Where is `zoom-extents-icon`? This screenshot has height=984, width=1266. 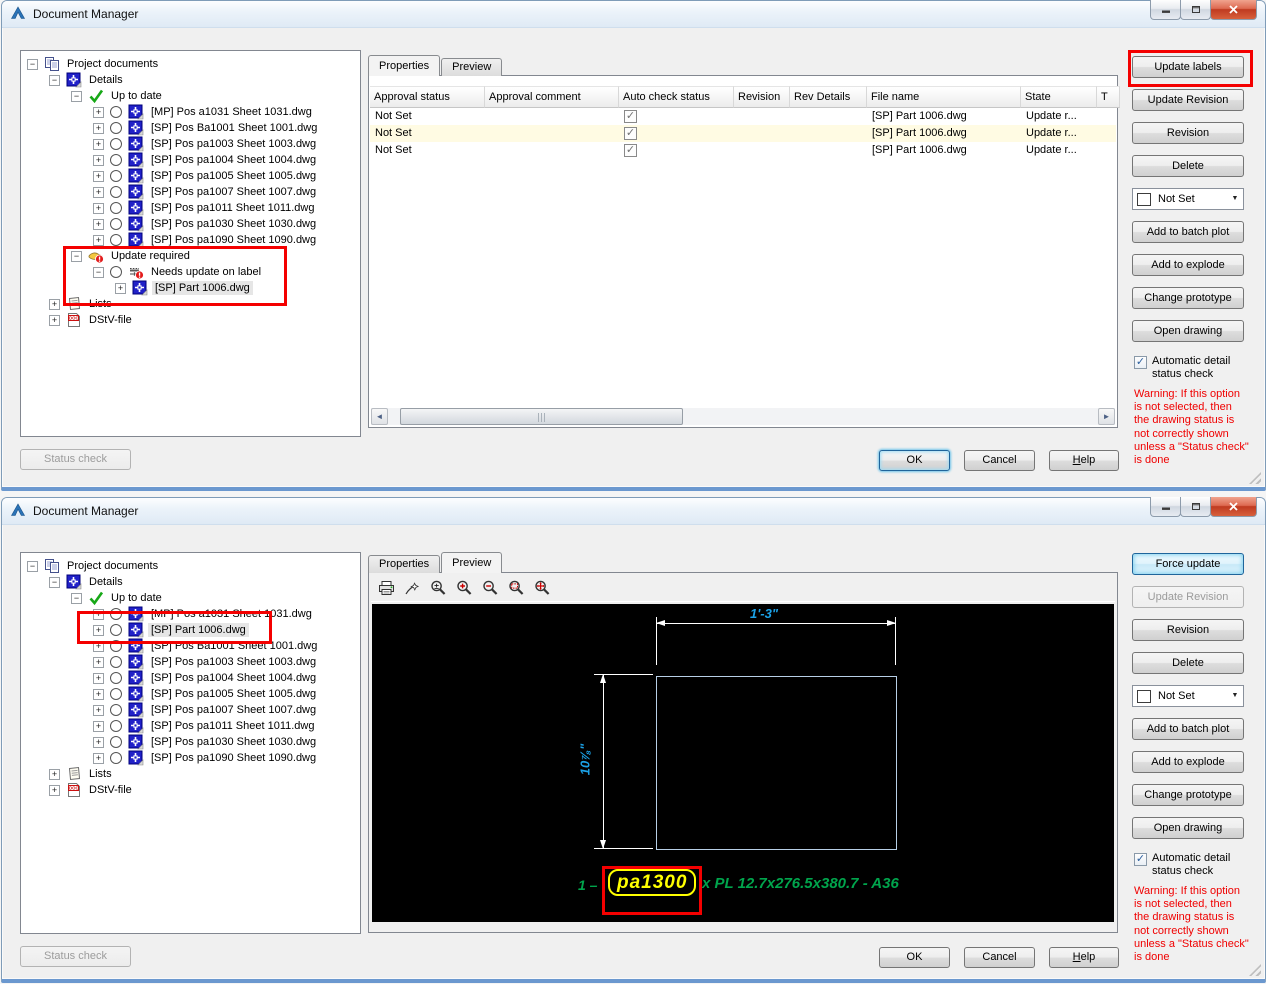
zoom-extents-icon is located at coordinates (542, 588).